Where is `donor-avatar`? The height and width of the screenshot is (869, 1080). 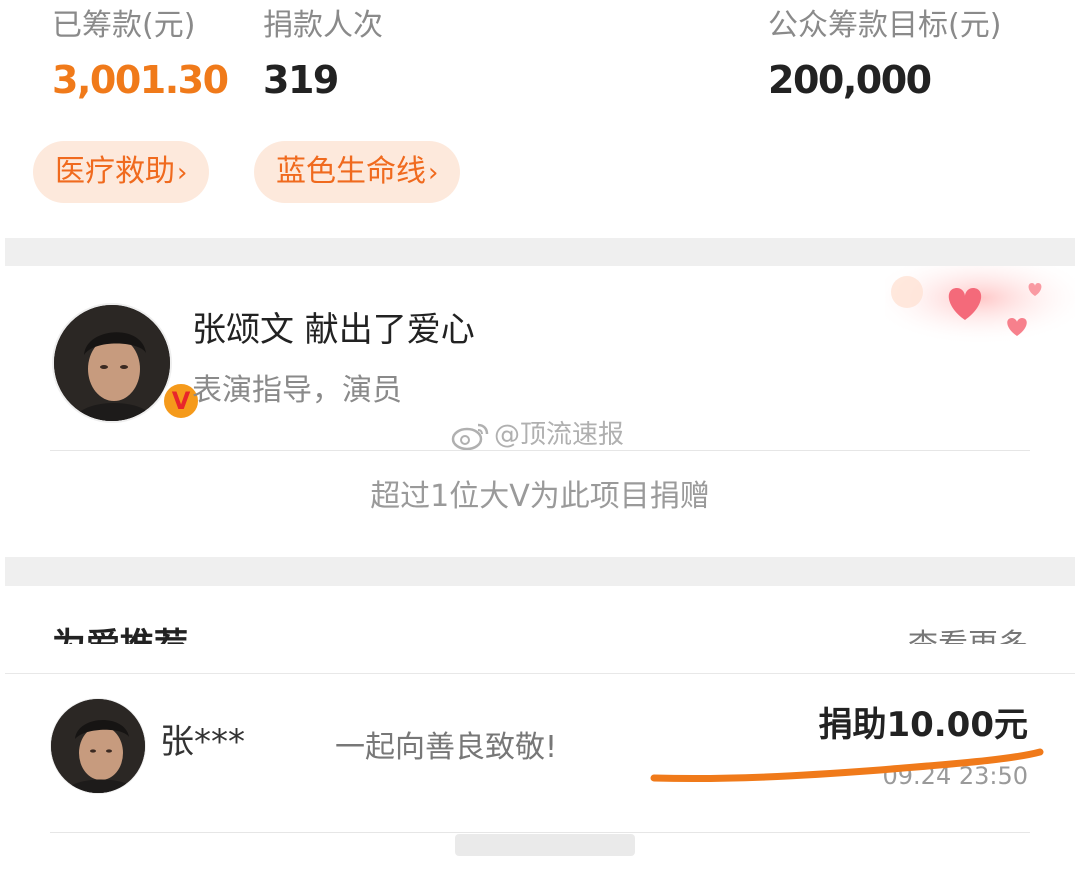 donor-avatar is located at coordinates (98, 746).